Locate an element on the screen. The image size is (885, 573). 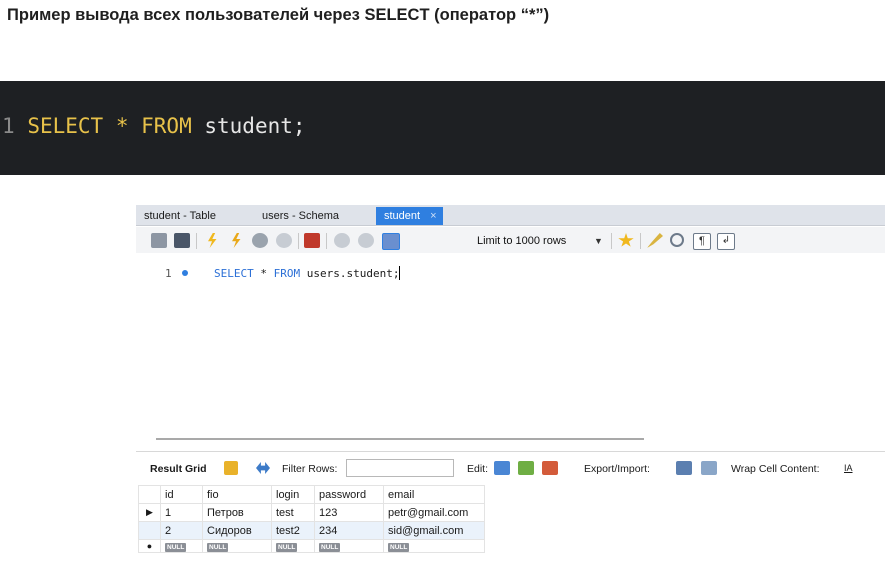
wrap-cell-icon: IA is located at coordinates (848, 468).